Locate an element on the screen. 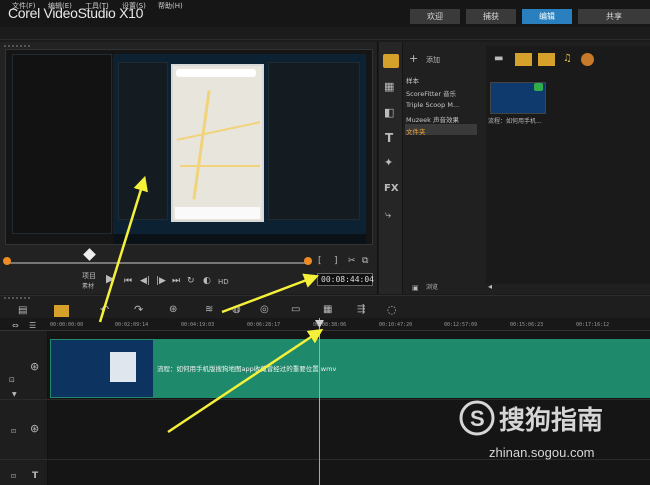 Image resolution: width=650 pixels, height=485 pixels. menu-file: 文件(F) is located at coordinates (24, 6).